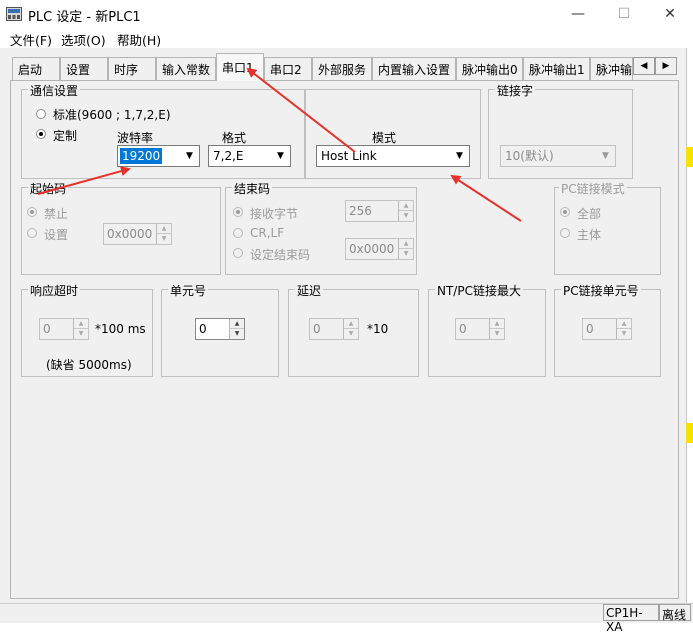 This screenshot has width=693, height=634. Describe the element at coordinates (89, 365) in the screenshot. I see `response-timeout-note: (缺省 5000ms)` at that location.